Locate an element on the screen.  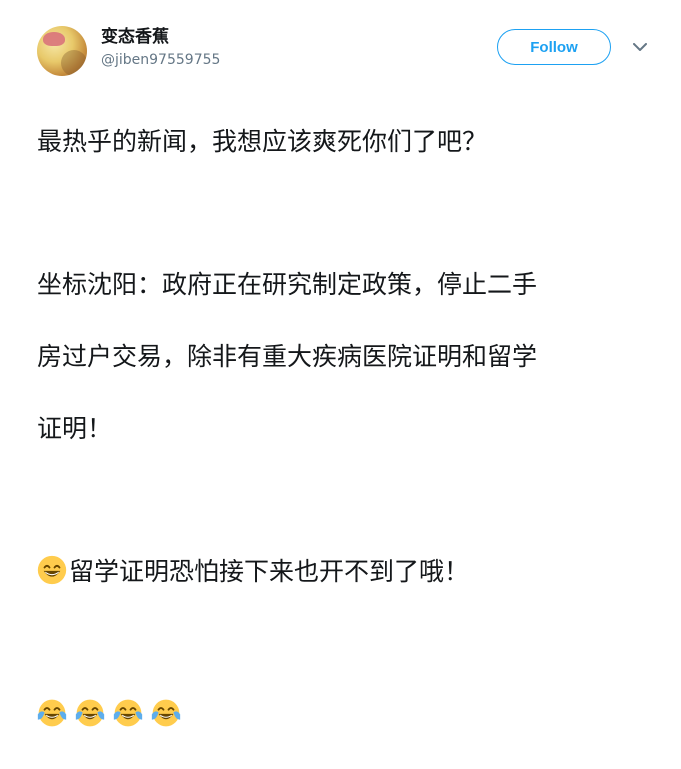
avatar-shade is located at coordinates (74, 63).